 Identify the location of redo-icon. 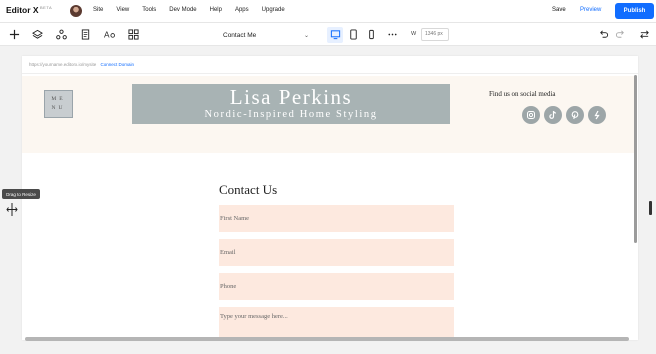
(620, 34).